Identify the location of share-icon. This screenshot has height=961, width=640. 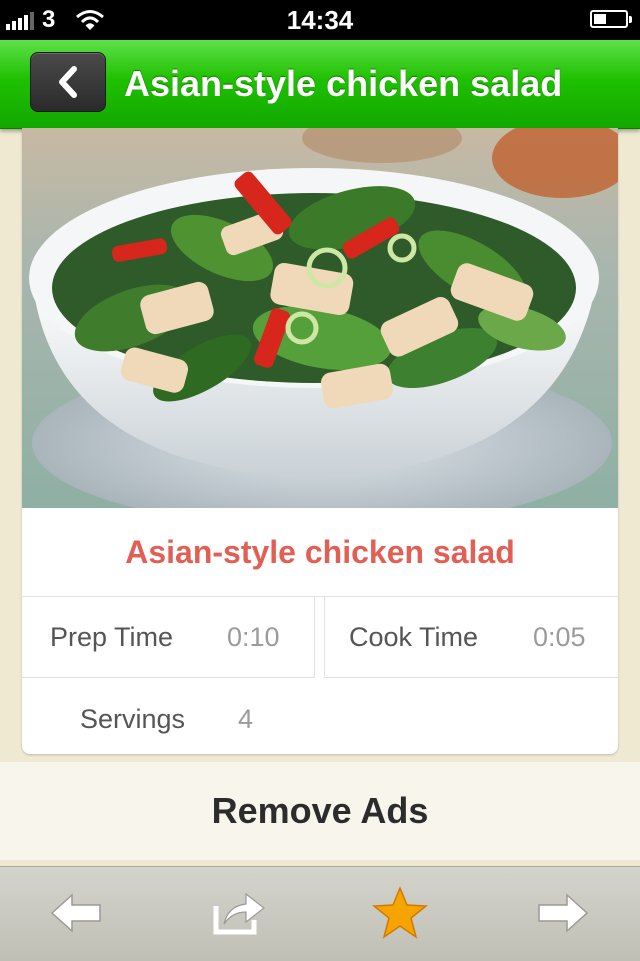
(239, 913).